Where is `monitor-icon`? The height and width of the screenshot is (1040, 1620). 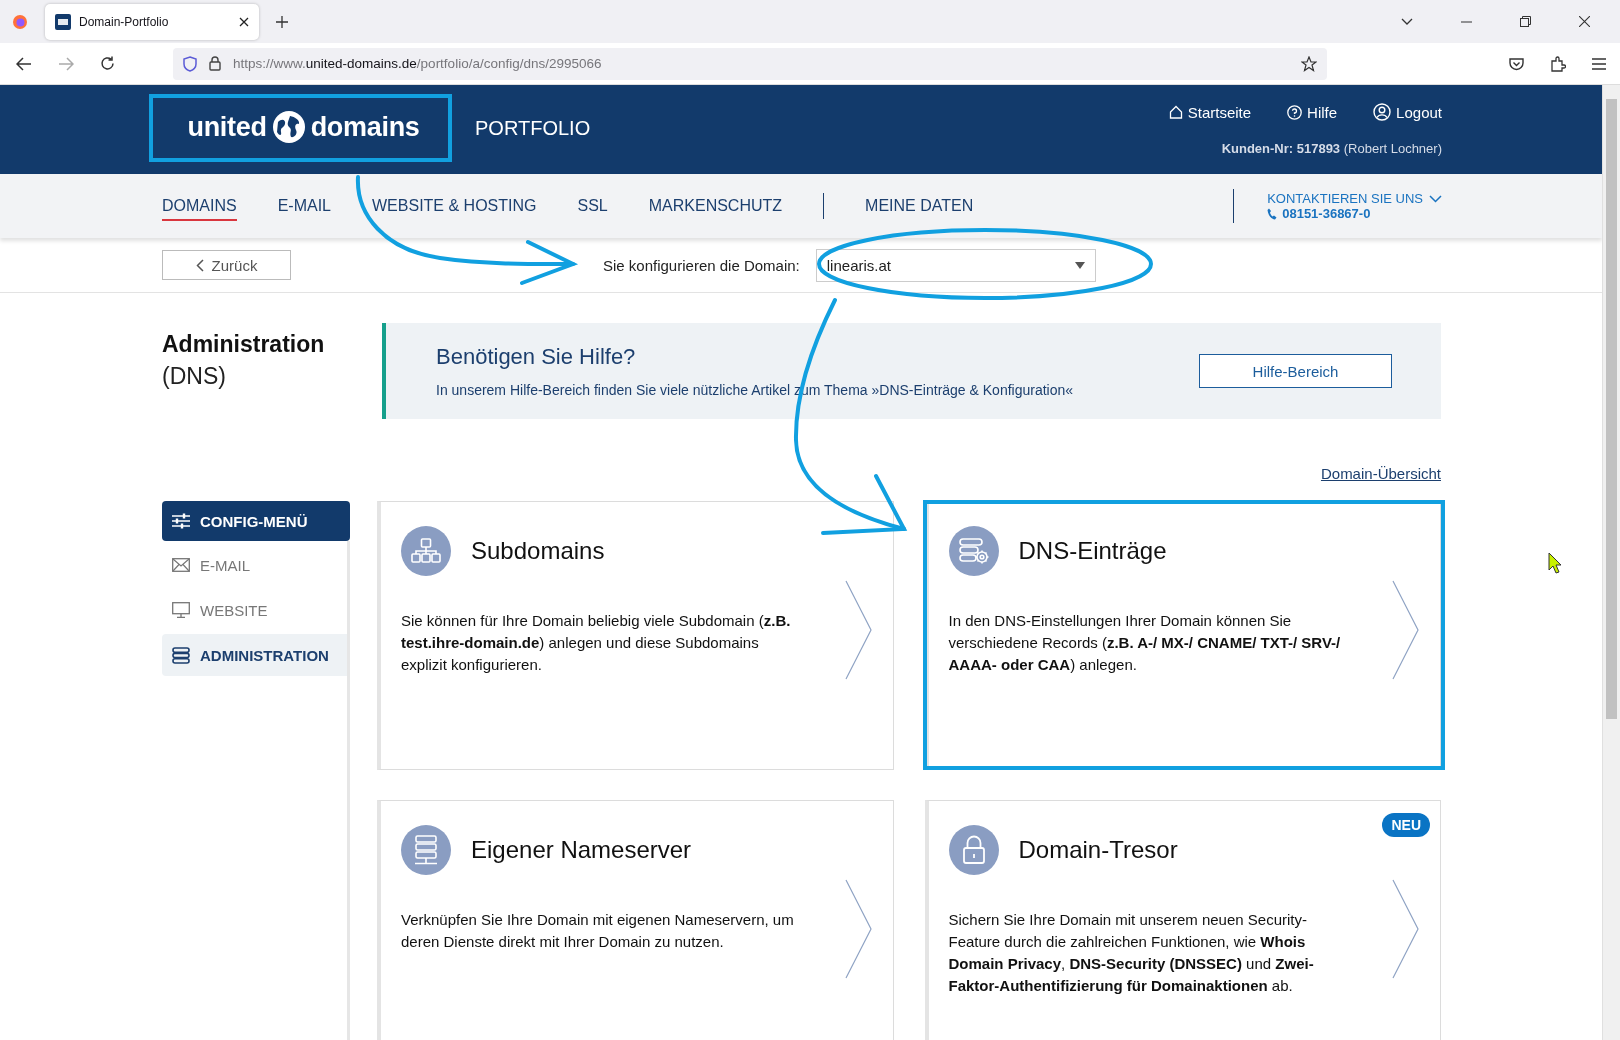
monitor-icon is located at coordinates (181, 610).